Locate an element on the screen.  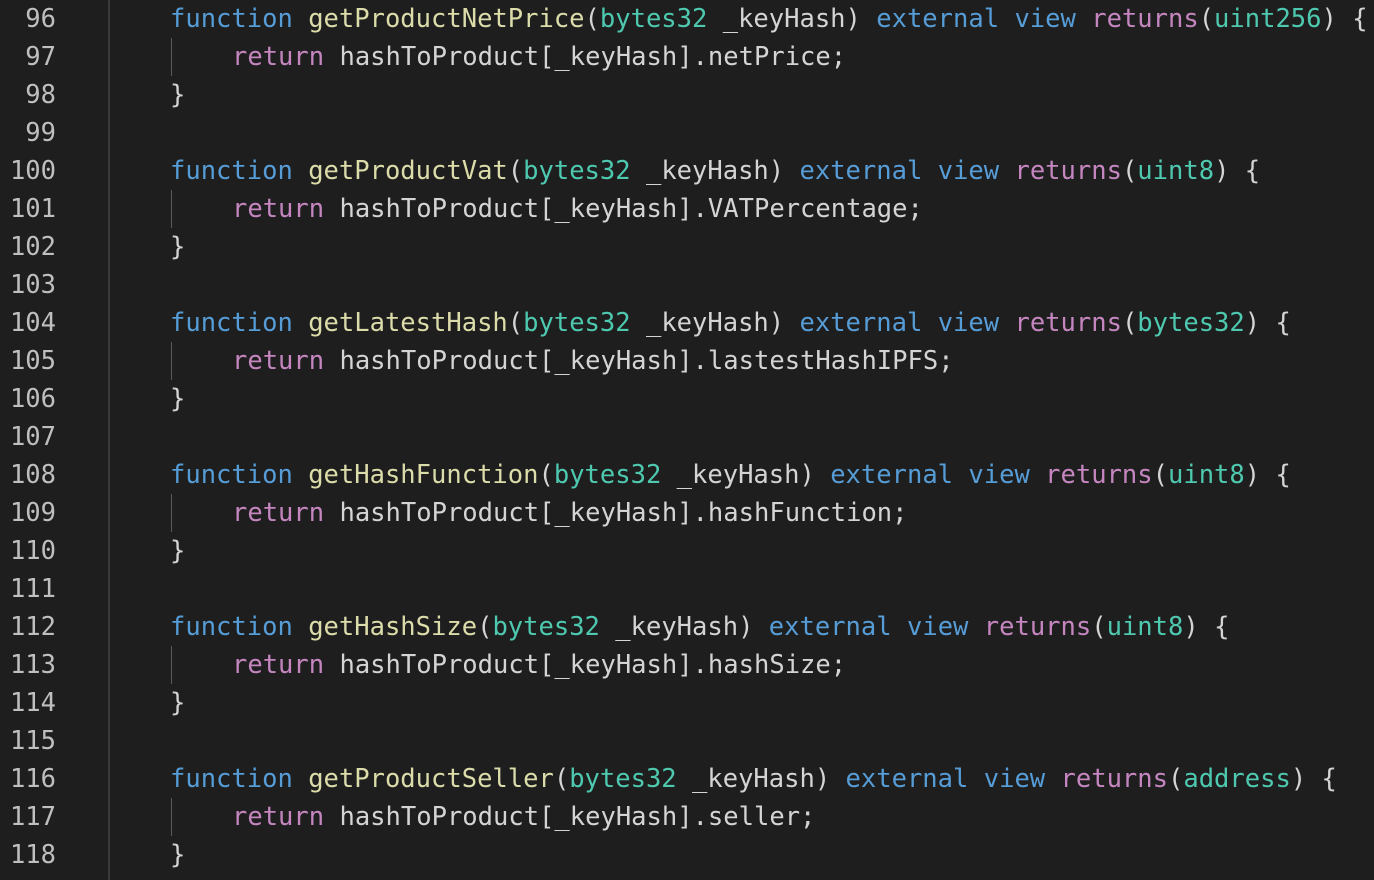
code-line: 111 is located at coordinates (687, 589).